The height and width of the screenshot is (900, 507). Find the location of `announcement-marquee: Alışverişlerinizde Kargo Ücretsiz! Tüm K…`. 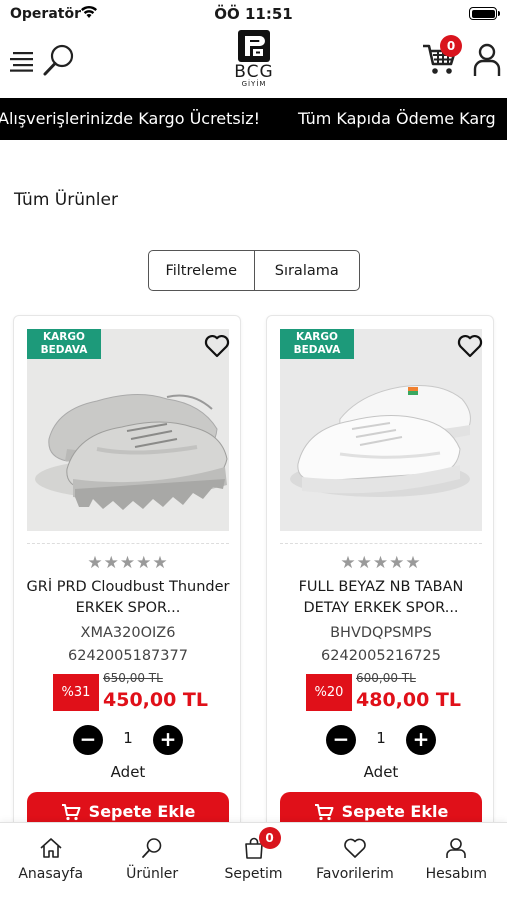

announcement-marquee: Alışverişlerinizde Kargo Ücretsiz! Tüm K… is located at coordinates (253, 119).